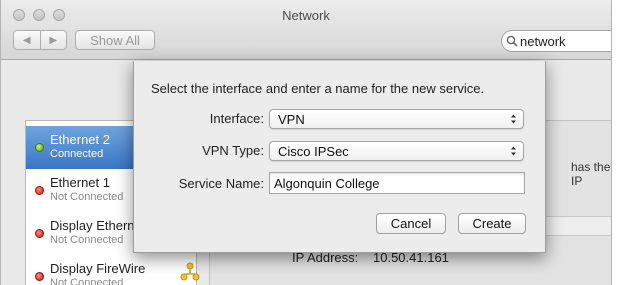 Image resolution: width=618 pixels, height=285 pixels. I want to click on back-forward-control: ◀ ▶, so click(40, 40).